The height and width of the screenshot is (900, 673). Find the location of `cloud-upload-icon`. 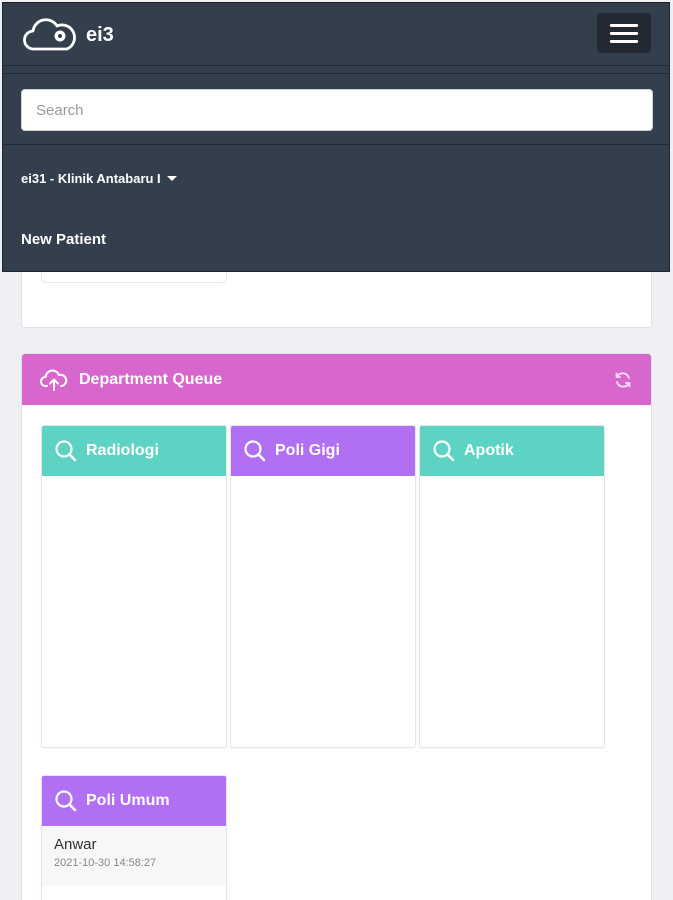

cloud-upload-icon is located at coordinates (54, 380).